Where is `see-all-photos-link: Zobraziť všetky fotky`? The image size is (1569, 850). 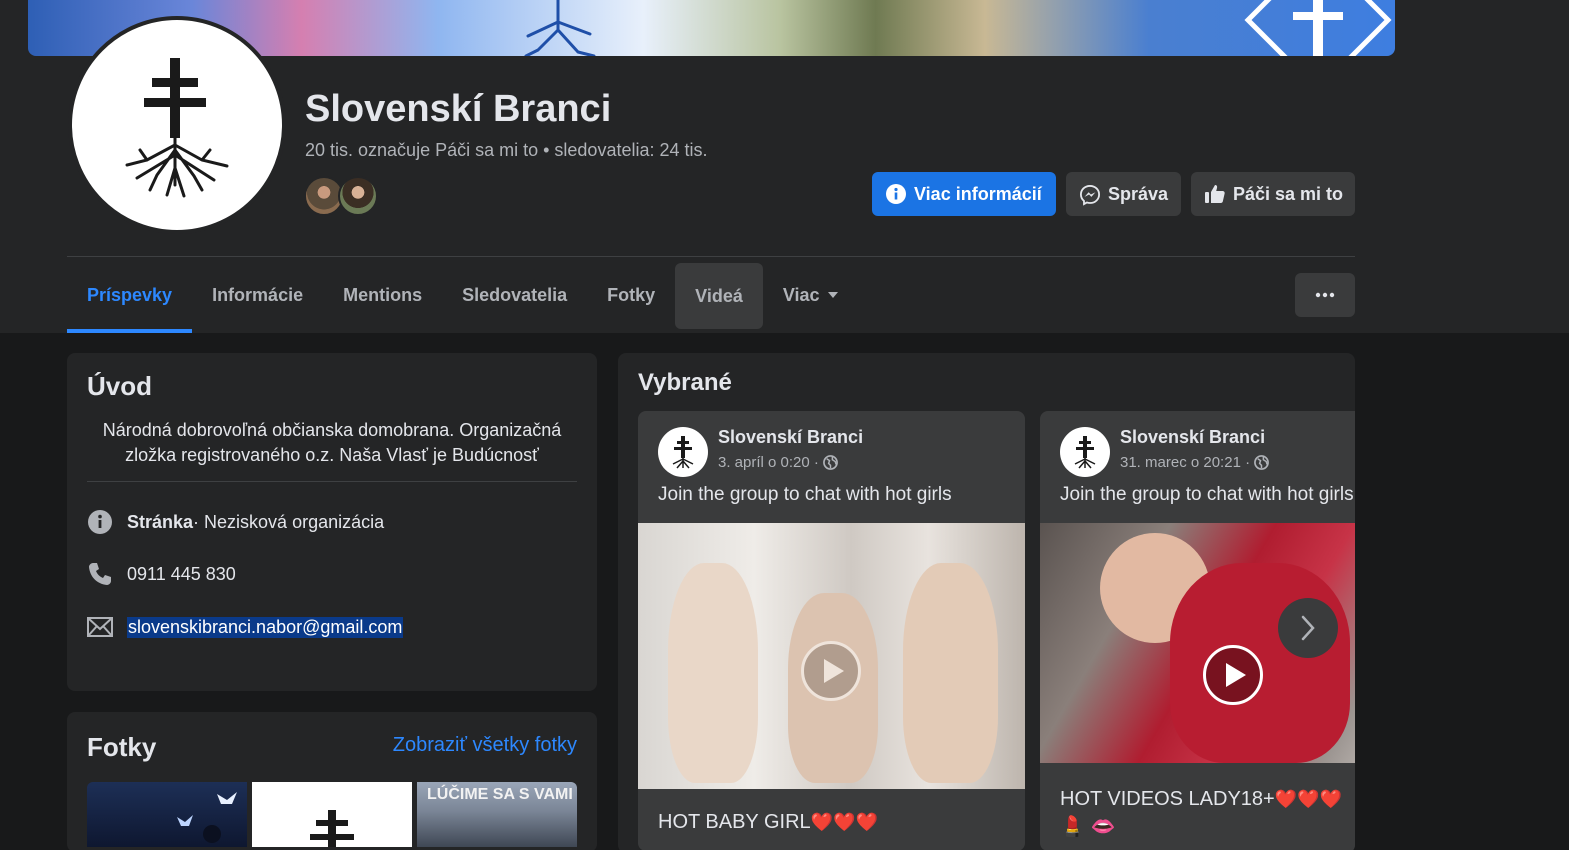
see-all-photos-link: Zobraziť všetky fotky is located at coordinates (485, 745).